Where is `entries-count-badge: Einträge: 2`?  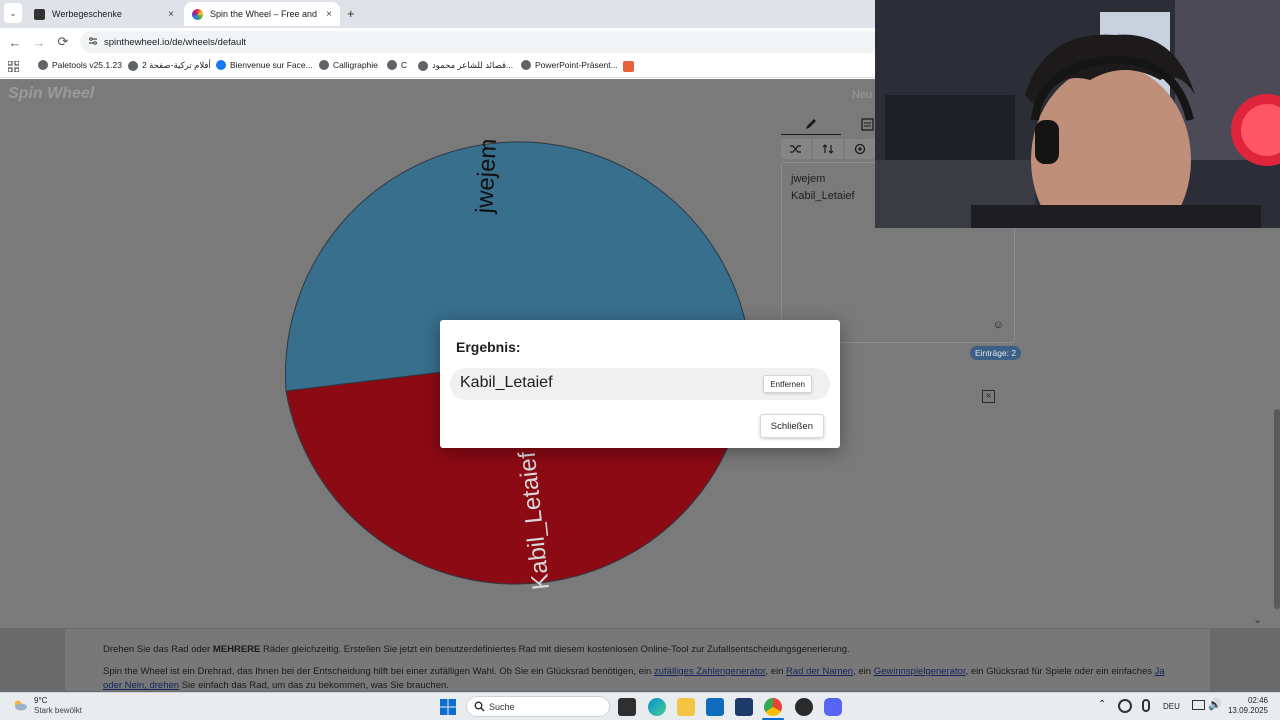
entries-count-badge: Einträge: 2 is located at coordinates (996, 353).